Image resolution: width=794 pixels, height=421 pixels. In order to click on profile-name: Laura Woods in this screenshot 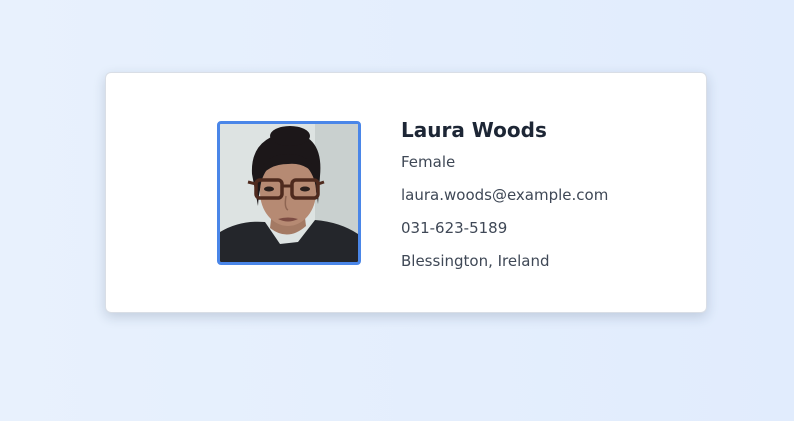, I will do `click(474, 130)`.